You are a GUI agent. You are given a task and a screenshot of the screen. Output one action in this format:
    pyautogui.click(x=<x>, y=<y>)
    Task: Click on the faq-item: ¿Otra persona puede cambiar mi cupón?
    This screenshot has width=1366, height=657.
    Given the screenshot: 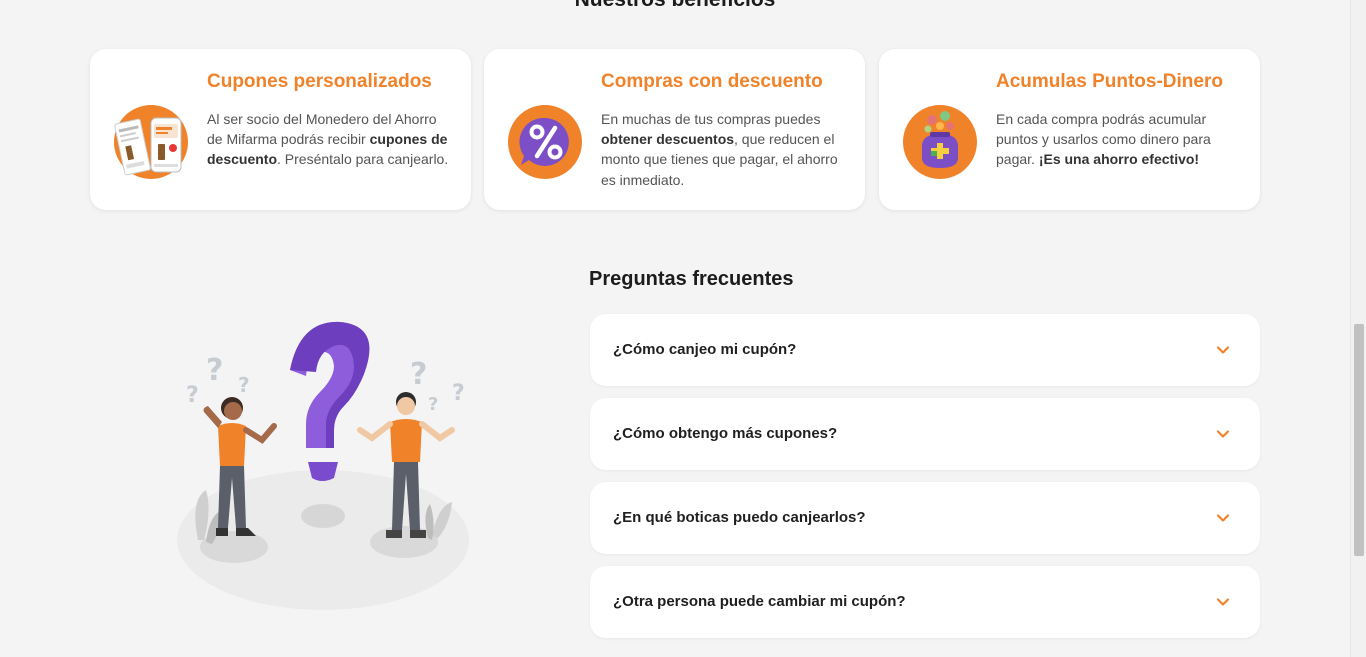 What is the action you would take?
    pyautogui.click(x=925, y=602)
    